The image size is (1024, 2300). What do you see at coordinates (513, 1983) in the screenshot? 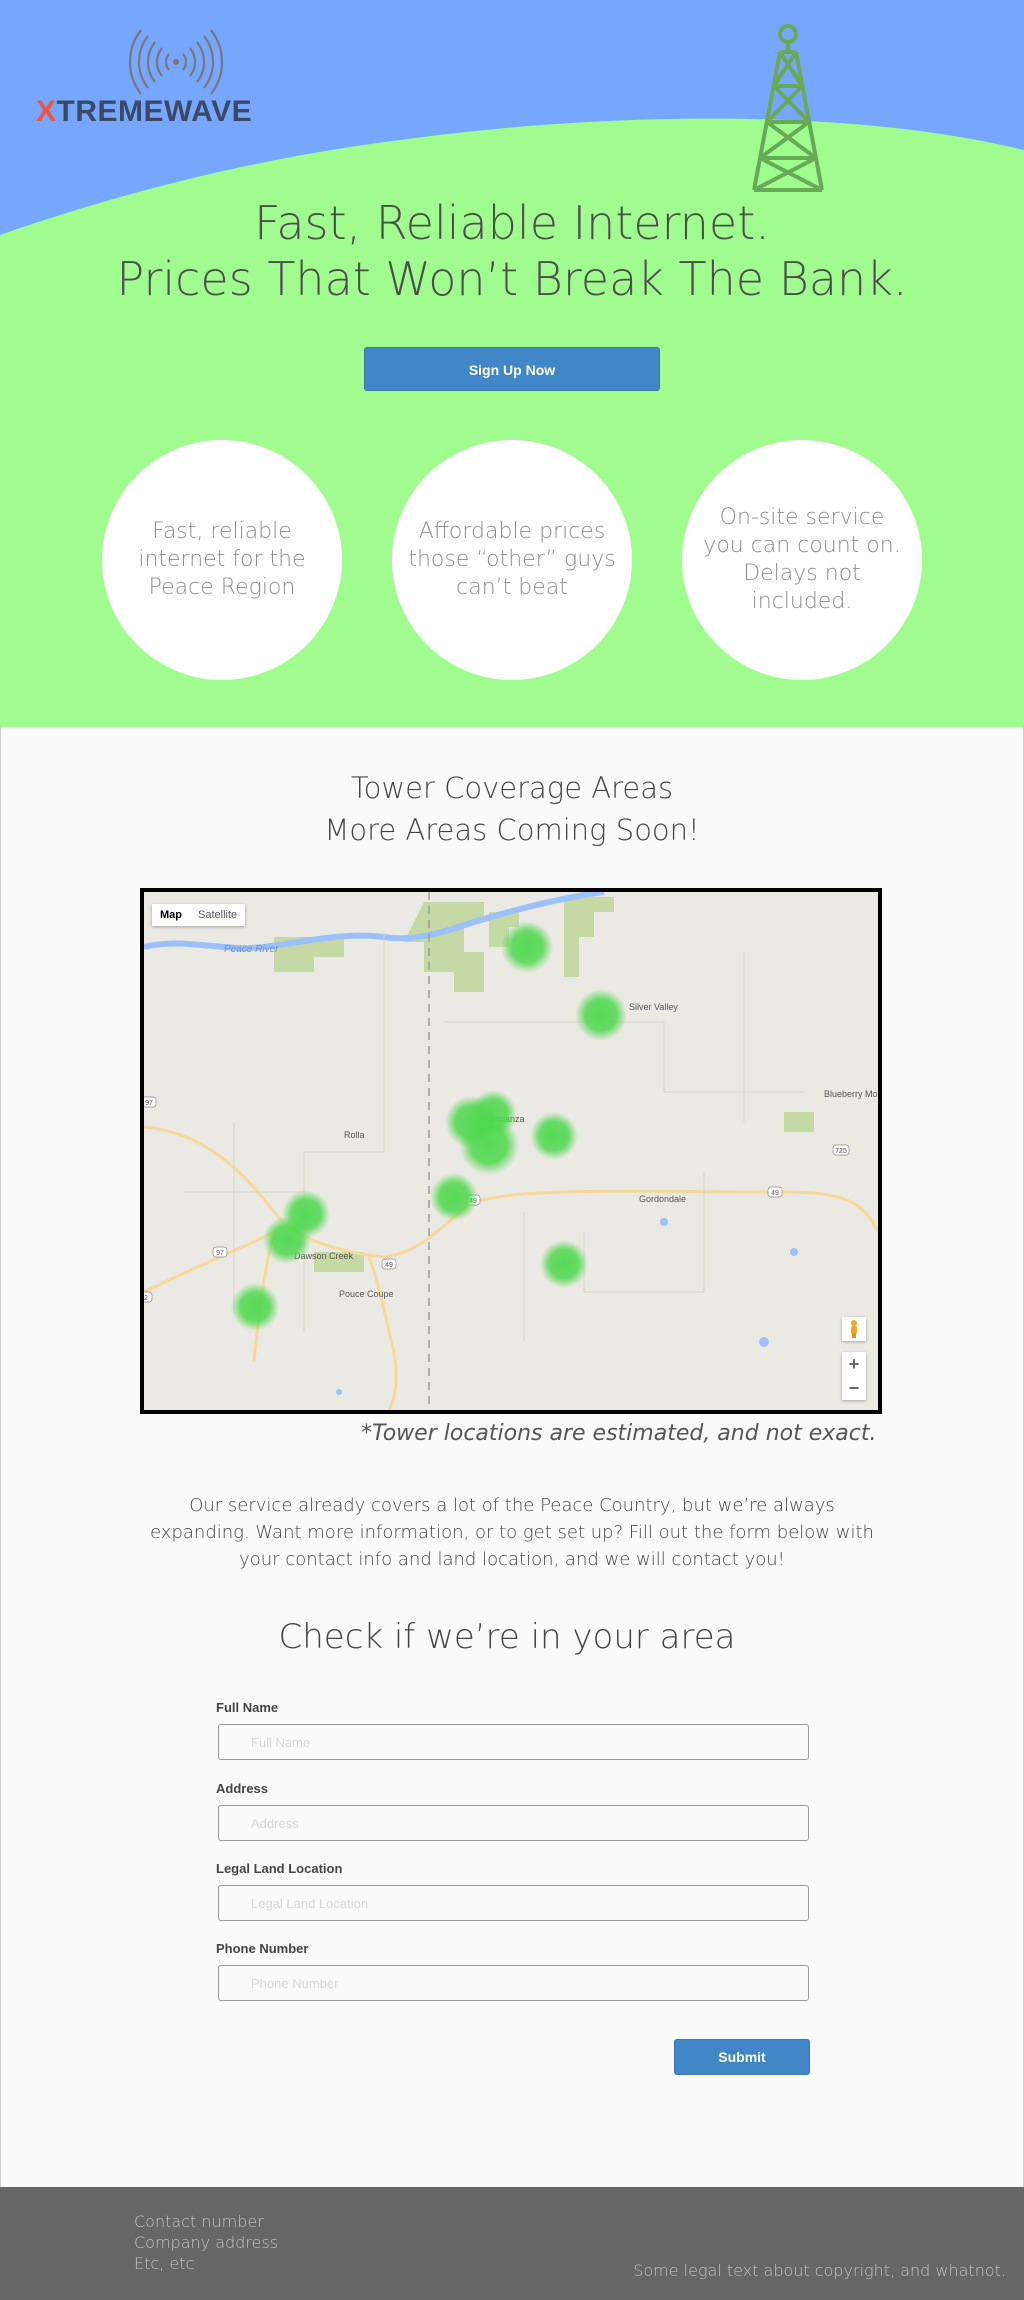
I see `phone-number-input` at bounding box center [513, 1983].